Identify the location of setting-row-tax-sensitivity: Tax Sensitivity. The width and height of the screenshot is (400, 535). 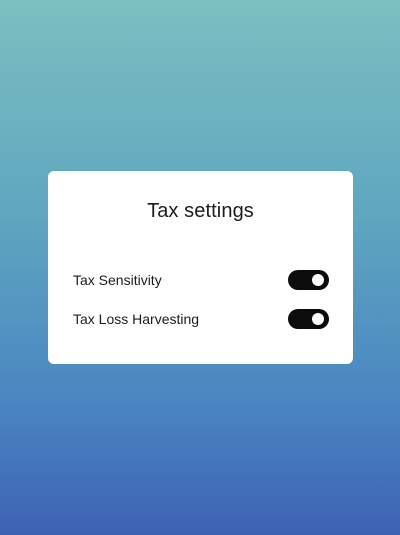
(201, 280).